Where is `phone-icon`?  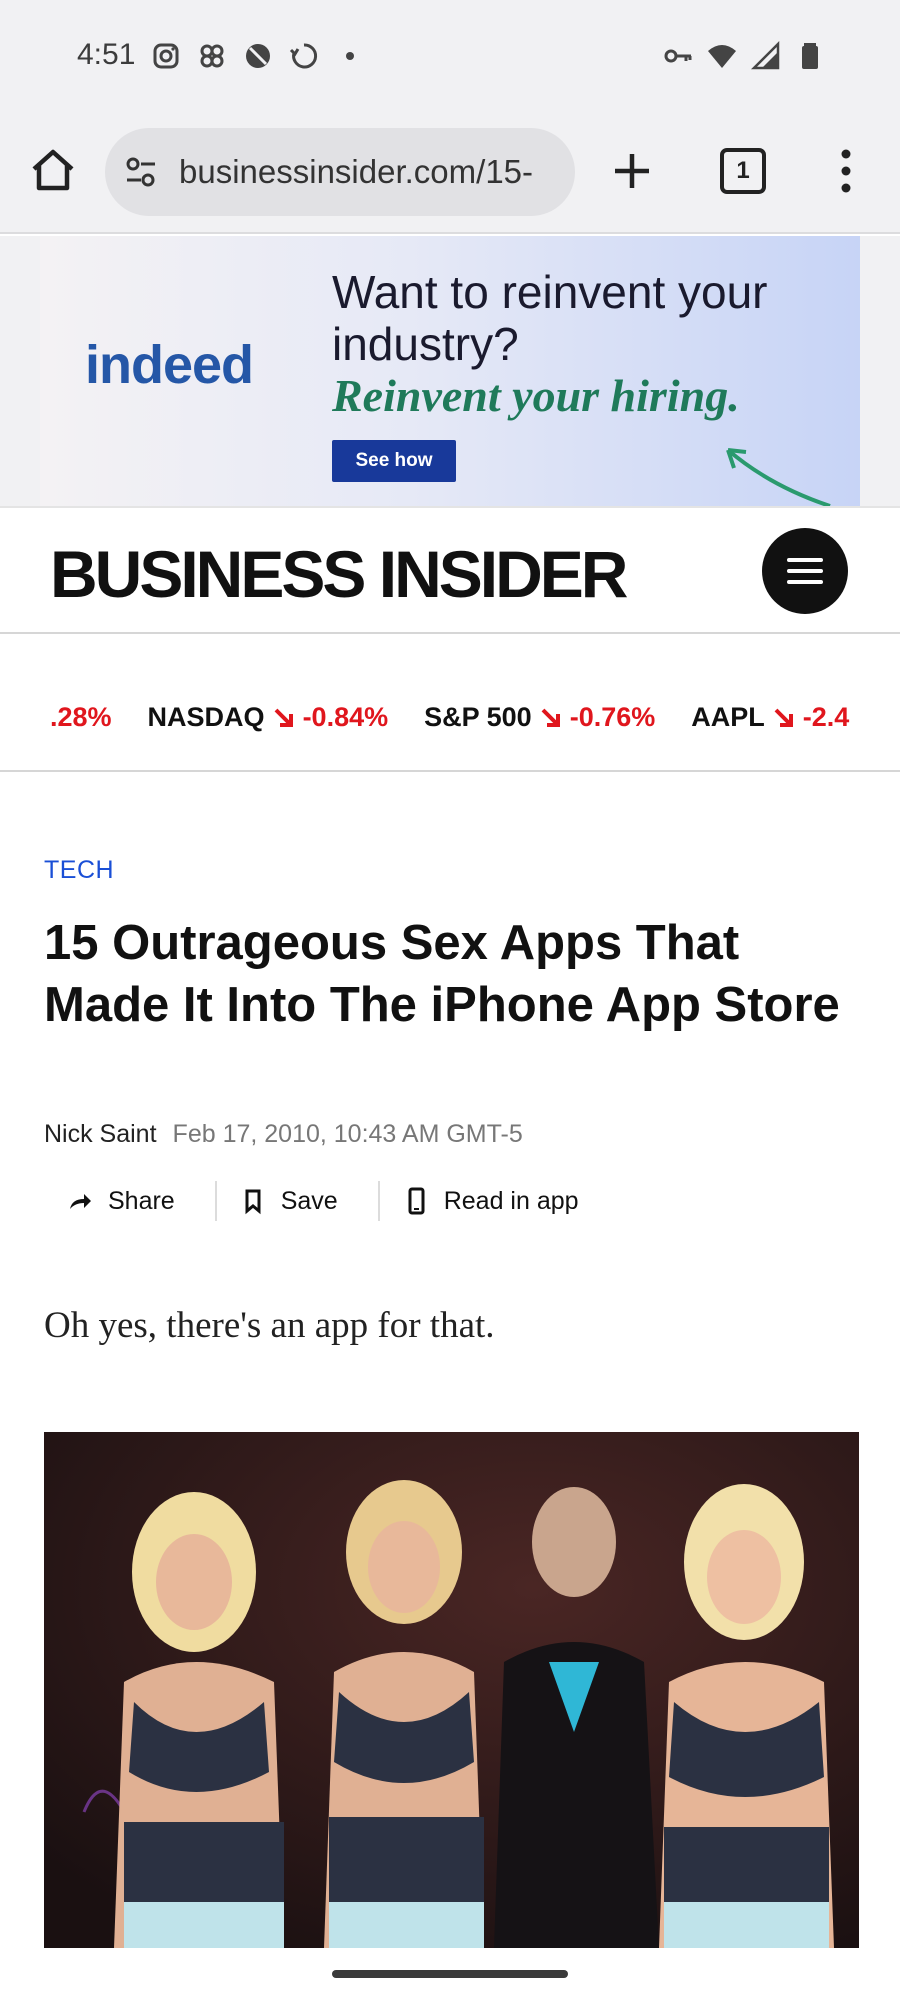 phone-icon is located at coordinates (416, 1201).